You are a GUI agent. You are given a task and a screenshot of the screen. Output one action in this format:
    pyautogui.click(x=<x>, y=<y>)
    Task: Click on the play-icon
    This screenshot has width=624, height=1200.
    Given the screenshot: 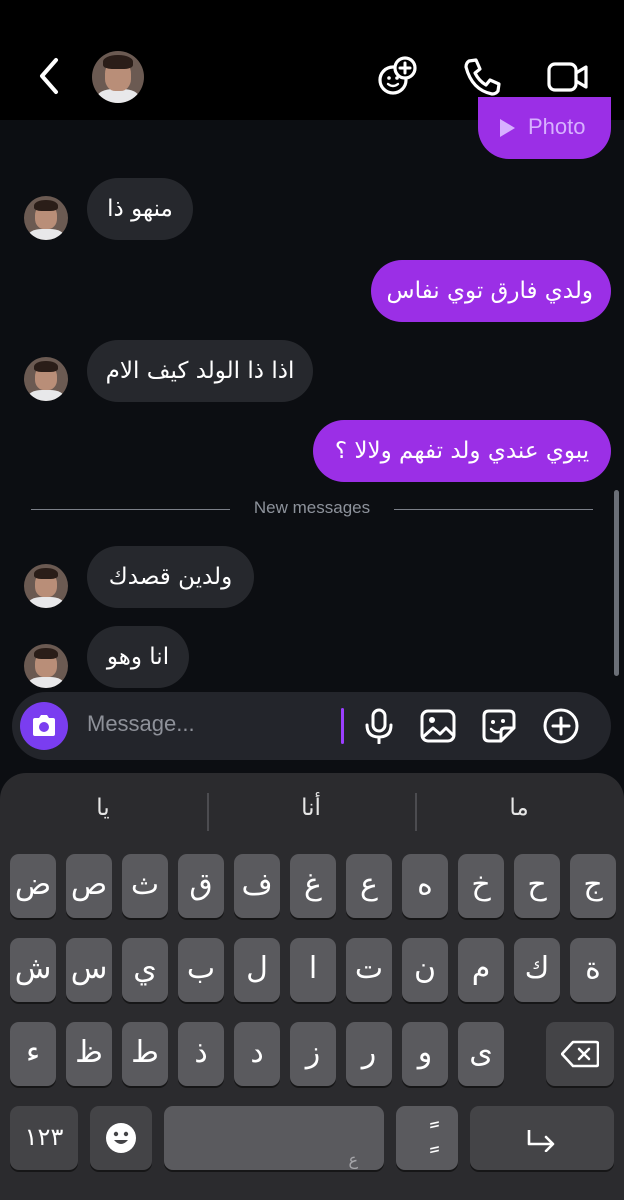 What is the action you would take?
    pyautogui.click(x=507, y=128)
    